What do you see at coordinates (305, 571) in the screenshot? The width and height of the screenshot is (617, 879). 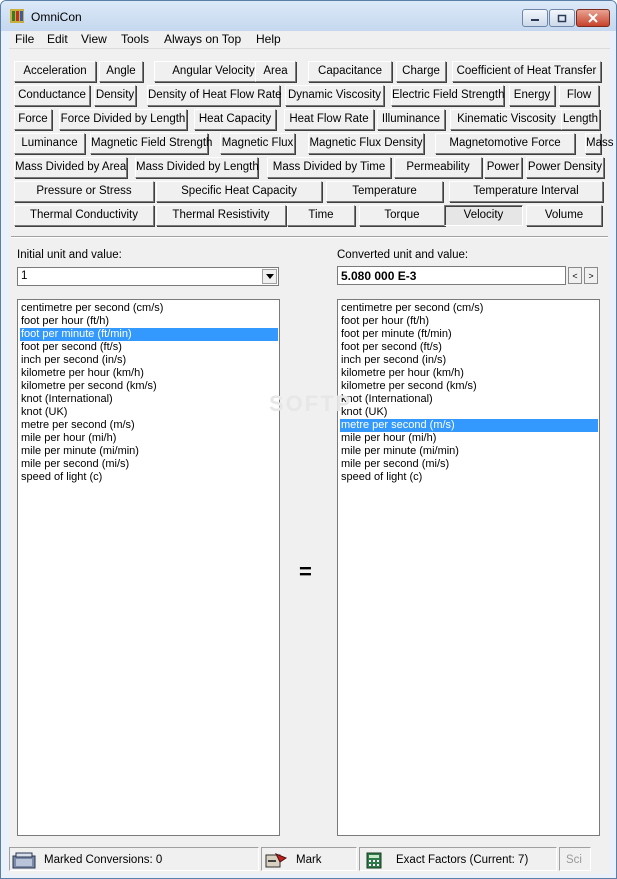 I see `equals-sign: =` at bounding box center [305, 571].